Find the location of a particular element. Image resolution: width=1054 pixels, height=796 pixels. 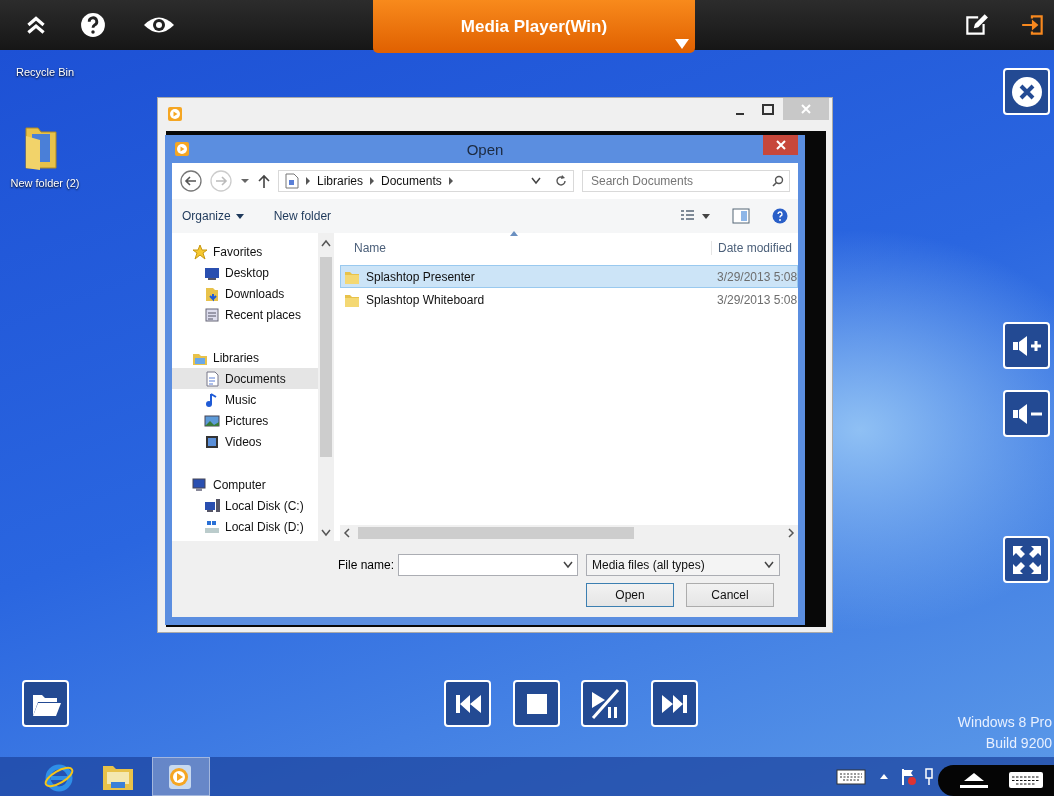

address-bar: Libraries Documents is located at coordinates (426, 181).